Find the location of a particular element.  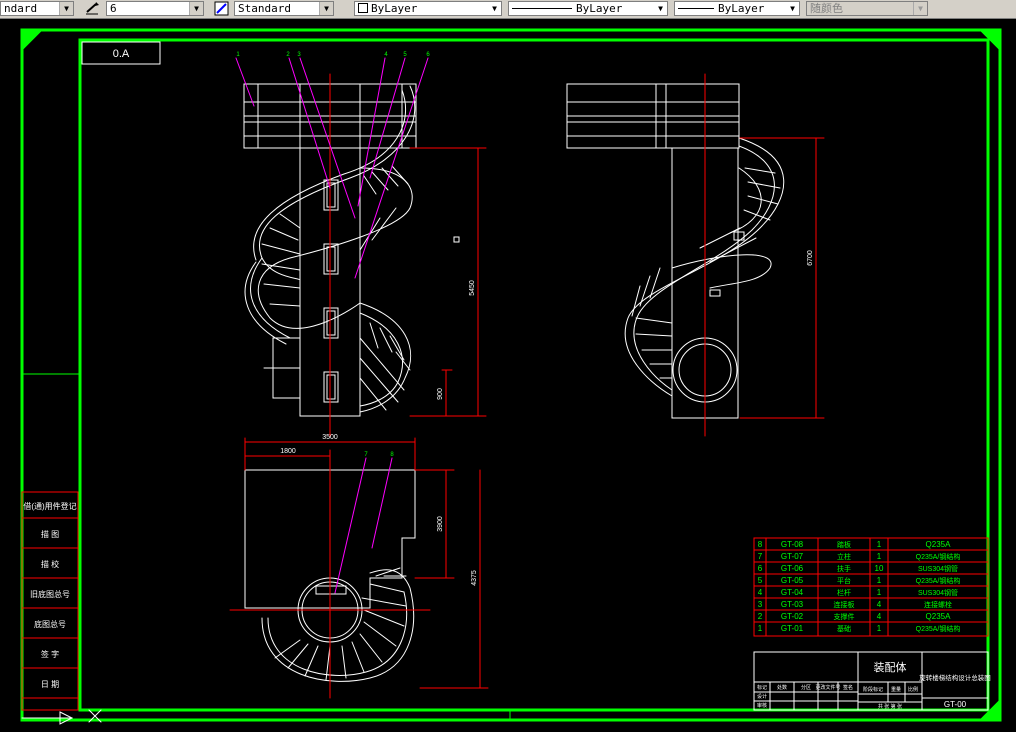

tb-cell: 分区 is located at coordinates (806, 687).